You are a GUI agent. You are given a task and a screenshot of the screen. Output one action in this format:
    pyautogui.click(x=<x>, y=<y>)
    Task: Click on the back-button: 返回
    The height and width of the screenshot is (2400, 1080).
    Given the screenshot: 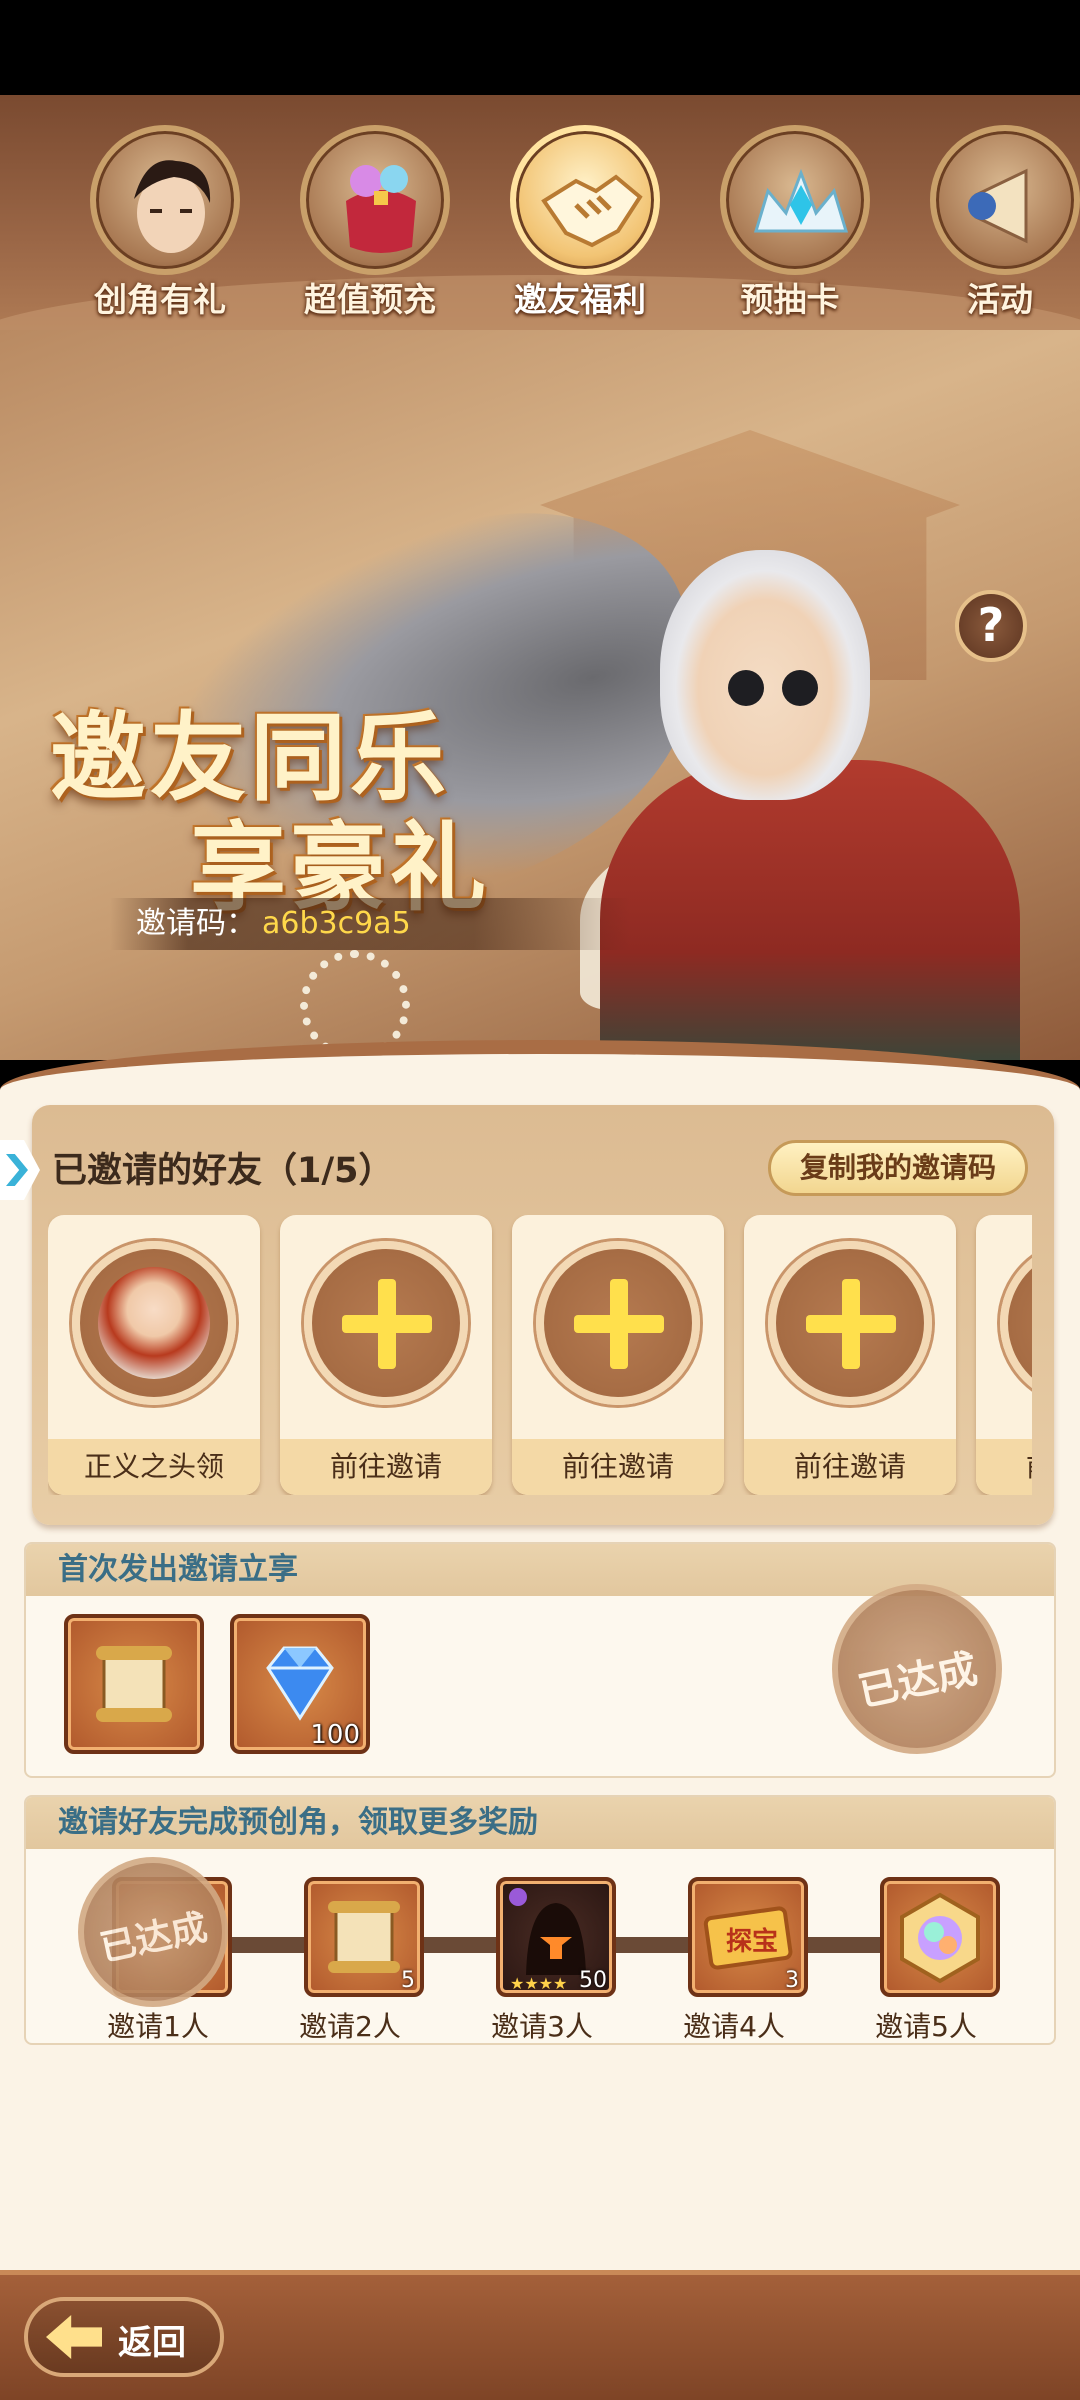 What is the action you would take?
    pyautogui.click(x=124, y=2337)
    